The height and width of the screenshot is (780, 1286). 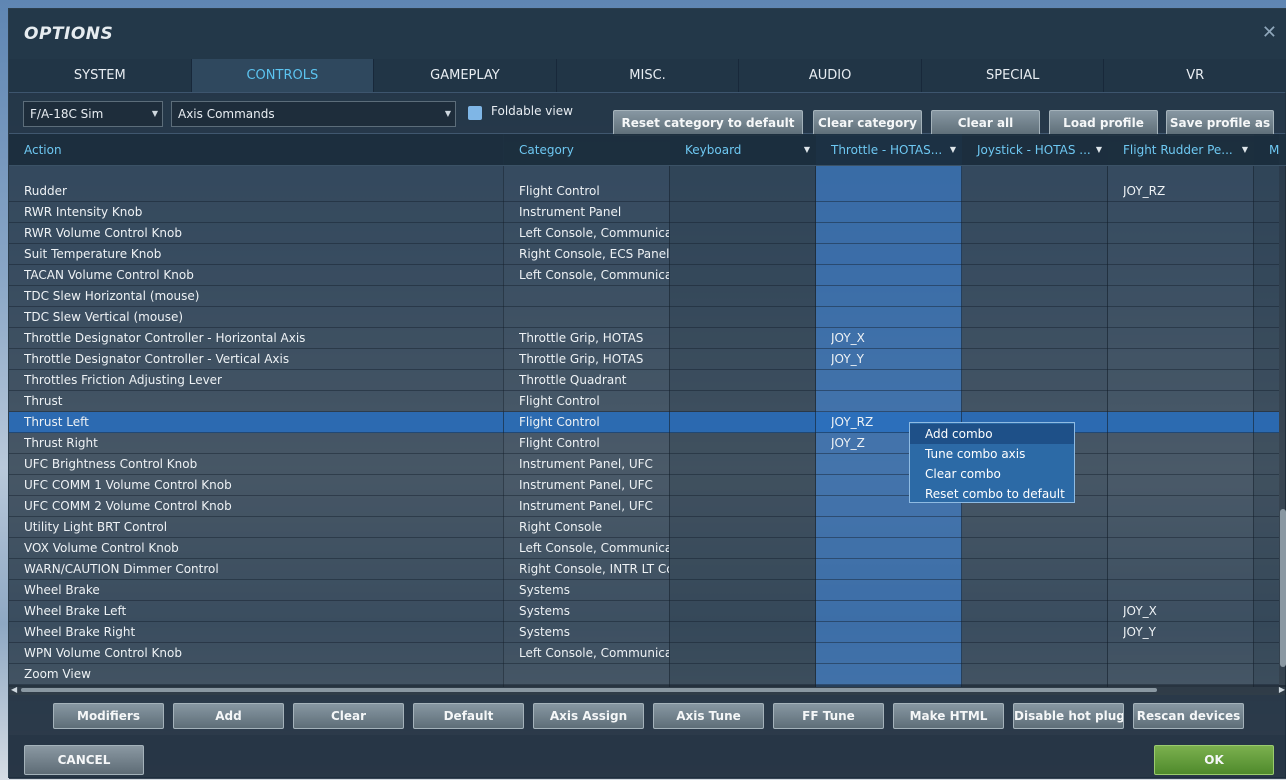 I want to click on table-row: Utility Light BRT Control Right Console, so click(x=644, y=527).